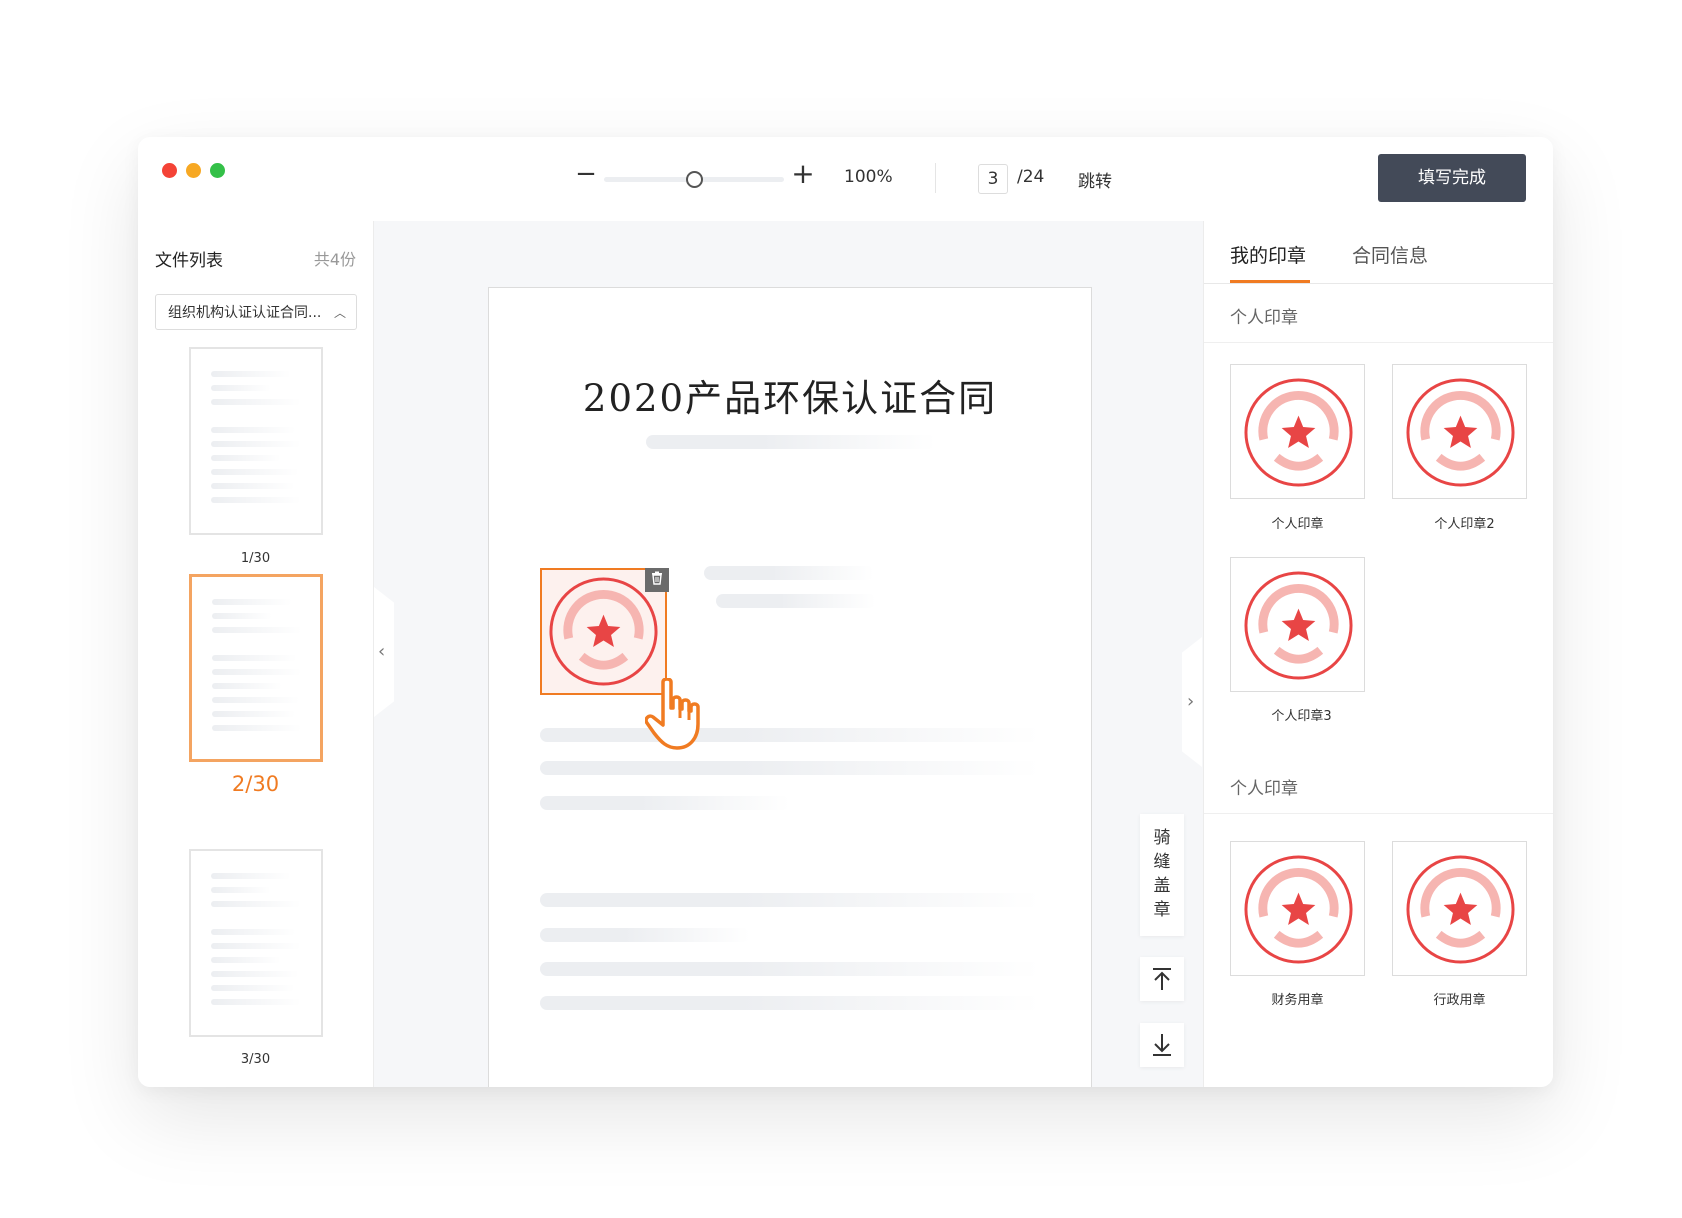 This screenshot has height=1218, width=1682. I want to click on to-top-icon, so click(1162, 979).